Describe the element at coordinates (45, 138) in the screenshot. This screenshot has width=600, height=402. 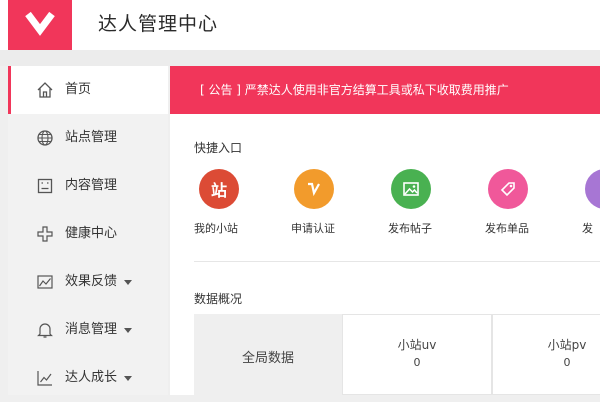
I see `globe-icon` at that location.